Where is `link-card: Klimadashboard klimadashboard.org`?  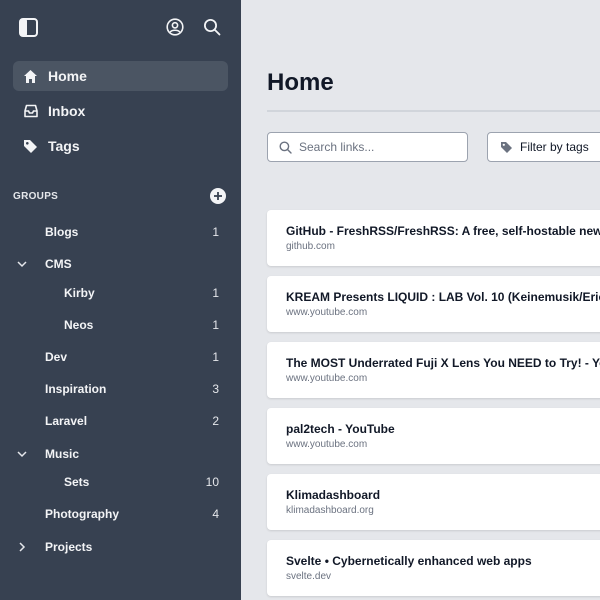
link-card: Klimadashboard klimadashboard.org is located at coordinates (433, 502).